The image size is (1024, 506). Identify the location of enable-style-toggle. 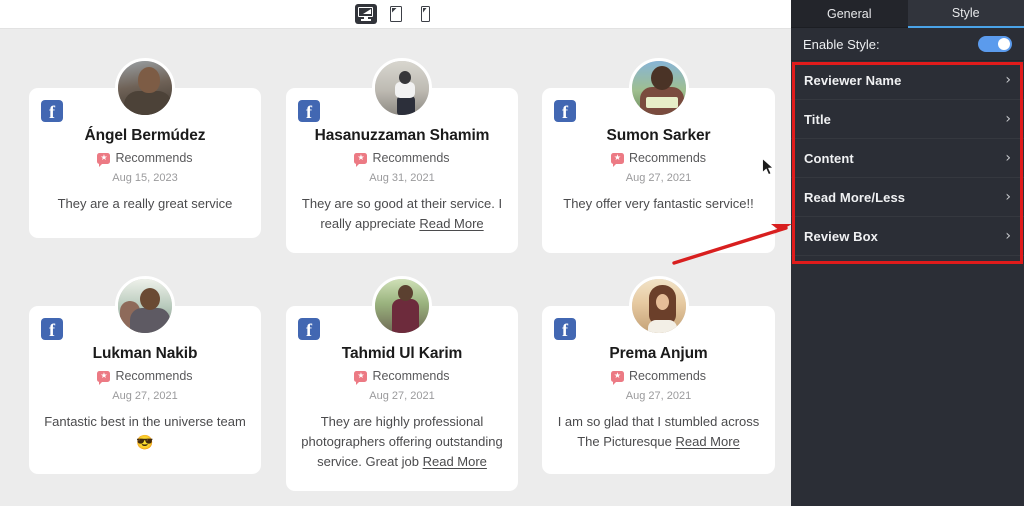
(995, 44).